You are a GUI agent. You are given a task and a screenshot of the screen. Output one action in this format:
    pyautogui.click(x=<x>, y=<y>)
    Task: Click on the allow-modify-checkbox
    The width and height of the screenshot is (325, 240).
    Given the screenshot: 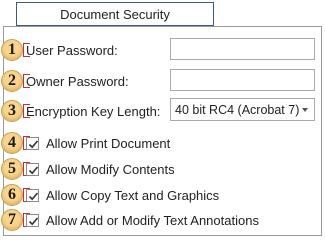 What is the action you would take?
    pyautogui.click(x=32, y=169)
    